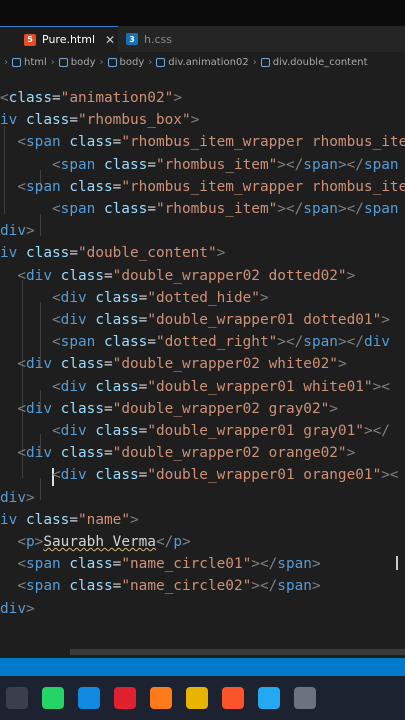 This screenshot has width=405, height=720. What do you see at coordinates (260, 386) in the screenshot?
I see `code-token: "double_wrapper01 white01"` at bounding box center [260, 386].